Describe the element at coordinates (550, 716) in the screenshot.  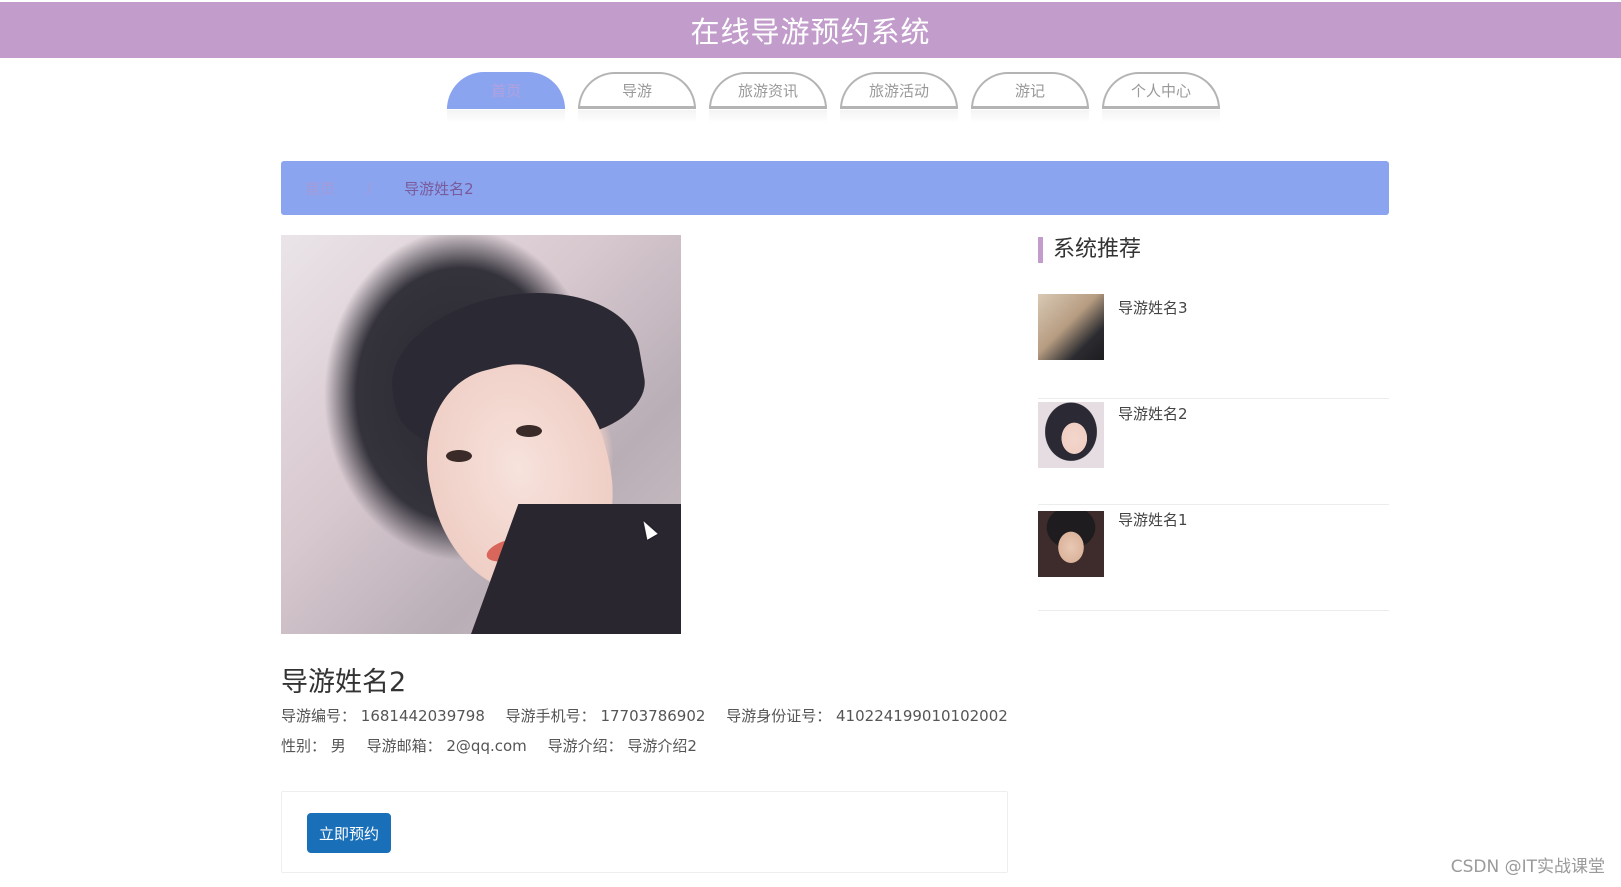
I see `guide-phone-label: 导游手机号：` at that location.